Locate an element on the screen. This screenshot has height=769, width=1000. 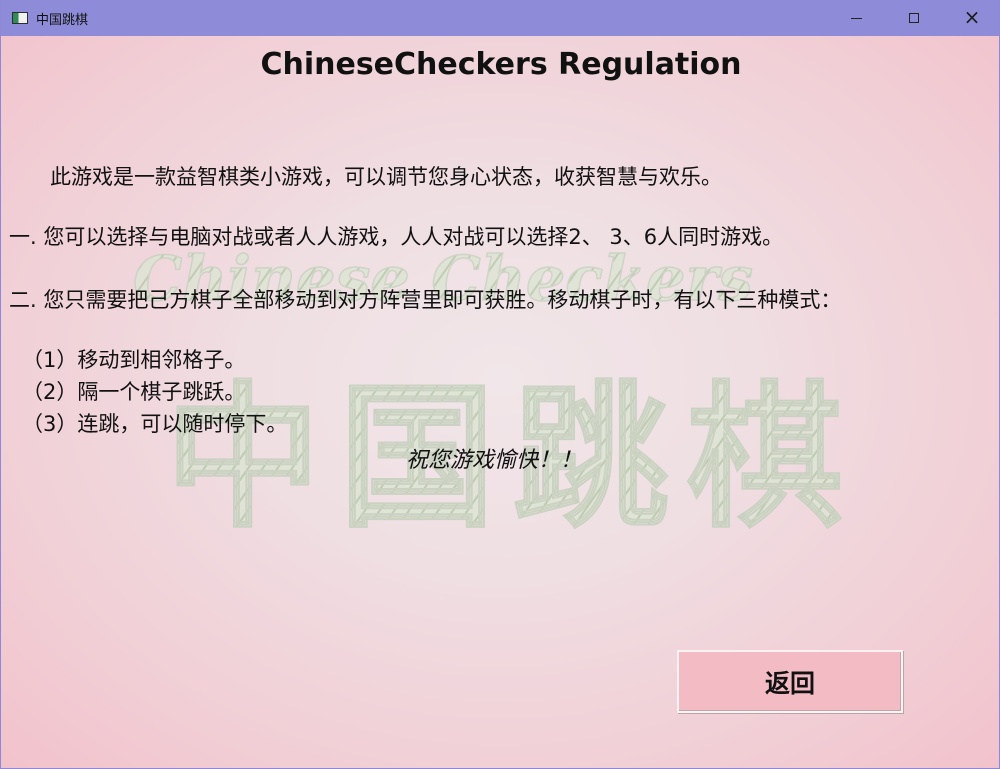
title-bar: 中国跳棋 × is located at coordinates (500, 18).